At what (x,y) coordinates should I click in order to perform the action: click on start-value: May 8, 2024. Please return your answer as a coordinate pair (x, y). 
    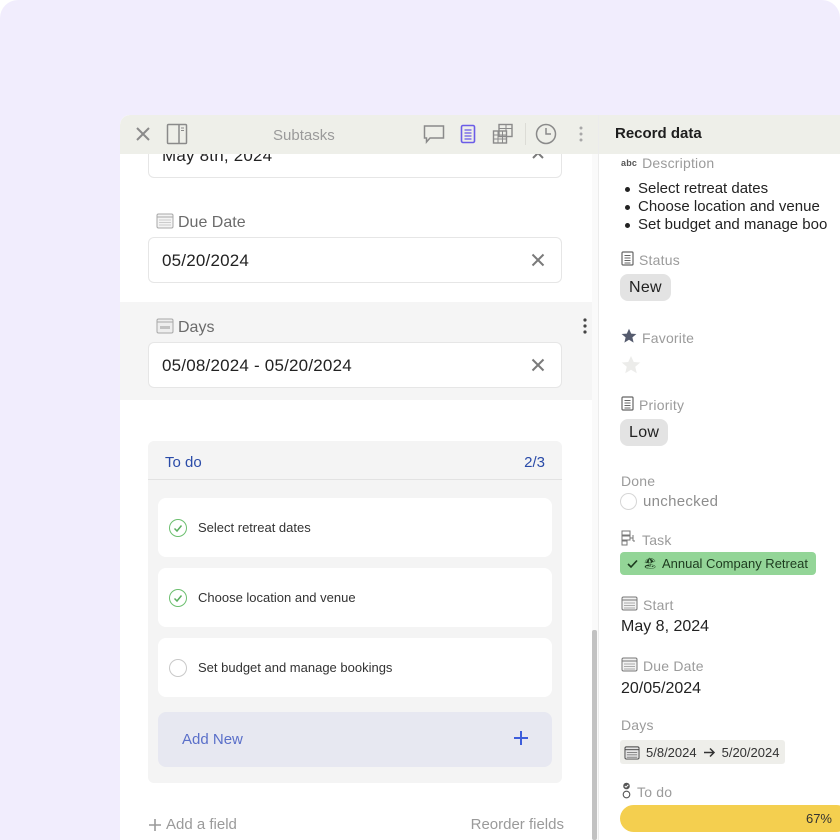
    Looking at the image, I should click on (665, 626).